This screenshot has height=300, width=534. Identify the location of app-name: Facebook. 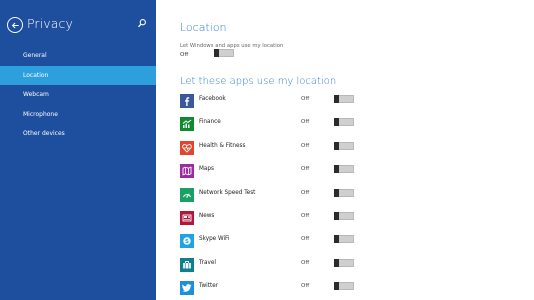
(212, 99).